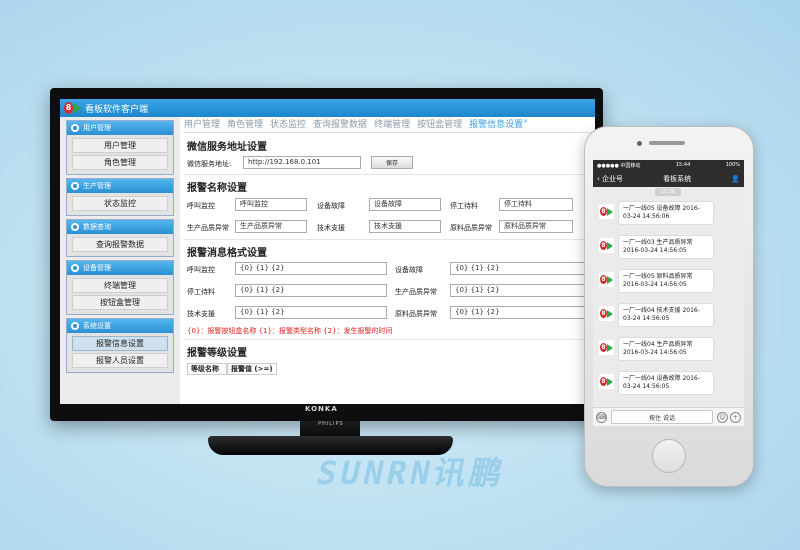  I want to click on alarm-format-label: 呼叫监控, so click(201, 270).